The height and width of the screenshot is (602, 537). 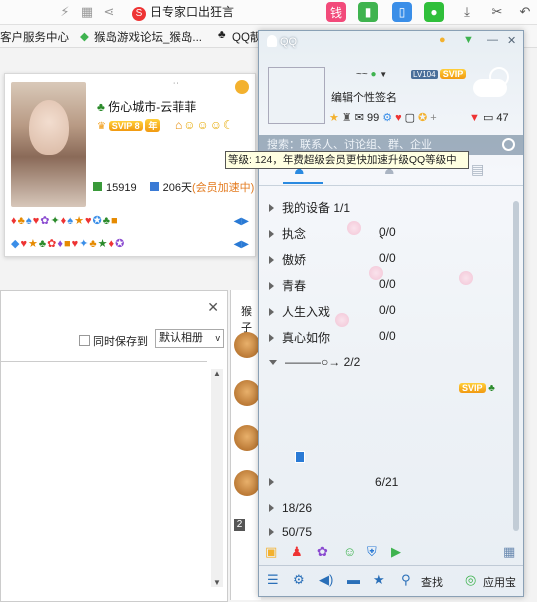 What do you see at coordinates (347, 160) in the screenshot?
I see `level-tooltip: 等级: 124，年费超级会员更快加速升级QQ等级中` at bounding box center [347, 160].